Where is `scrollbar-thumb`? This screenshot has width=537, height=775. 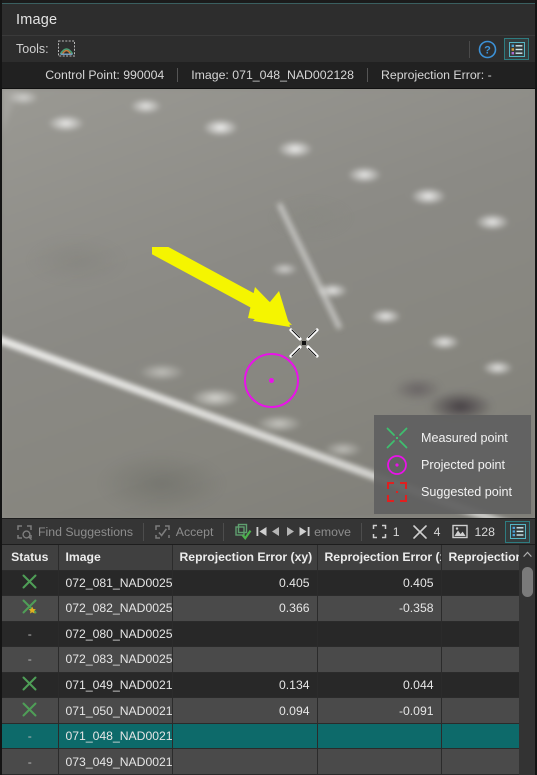
scrollbar-thumb is located at coordinates (527, 582).